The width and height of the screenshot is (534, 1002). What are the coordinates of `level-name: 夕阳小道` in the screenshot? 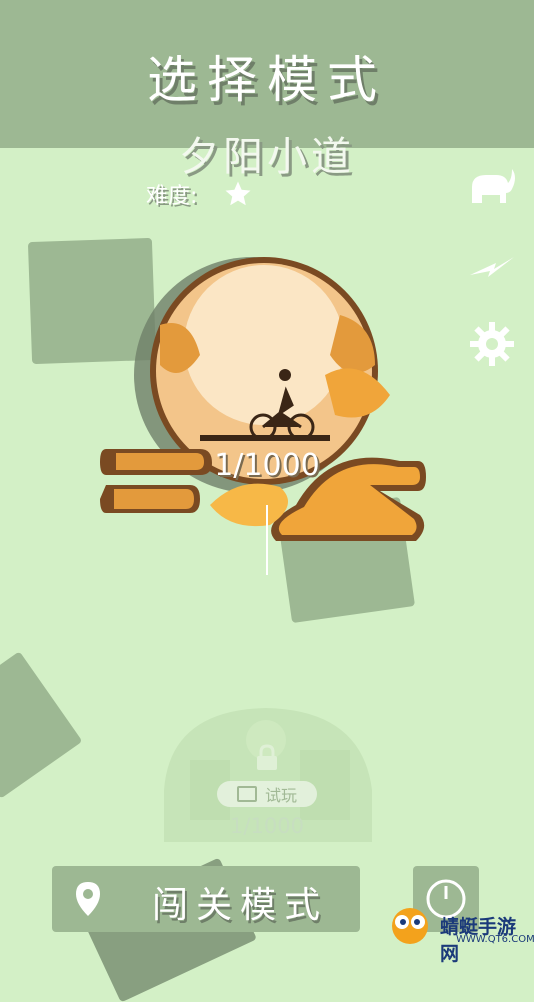 It's located at (267, 157).